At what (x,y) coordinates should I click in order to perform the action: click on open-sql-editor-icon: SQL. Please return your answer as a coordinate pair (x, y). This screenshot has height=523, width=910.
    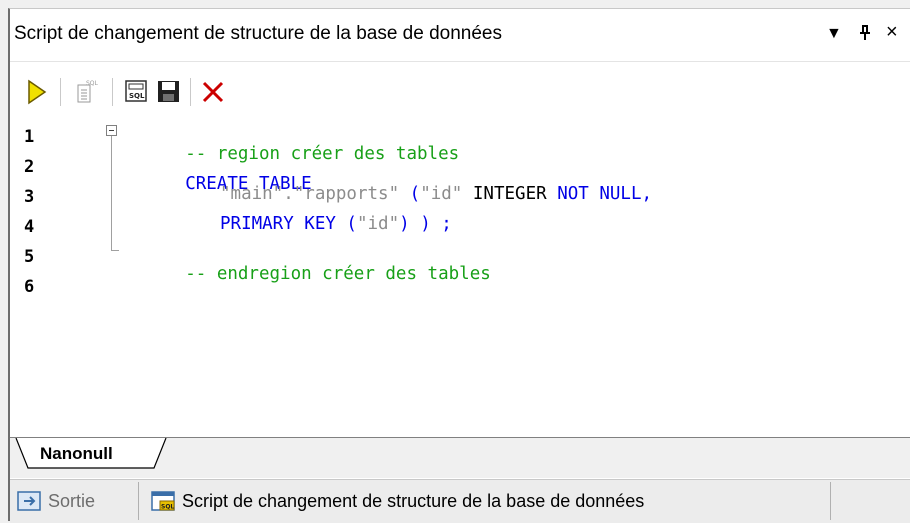
    Looking at the image, I should click on (136, 91).